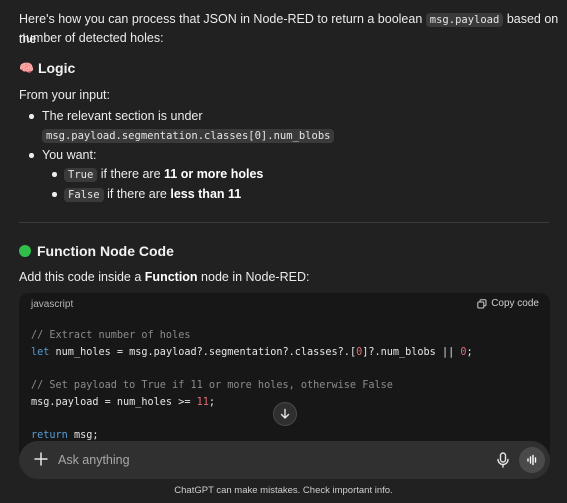 This screenshot has width=567, height=503. Describe the element at coordinates (482, 303) in the screenshot. I see `copy-icon` at that location.